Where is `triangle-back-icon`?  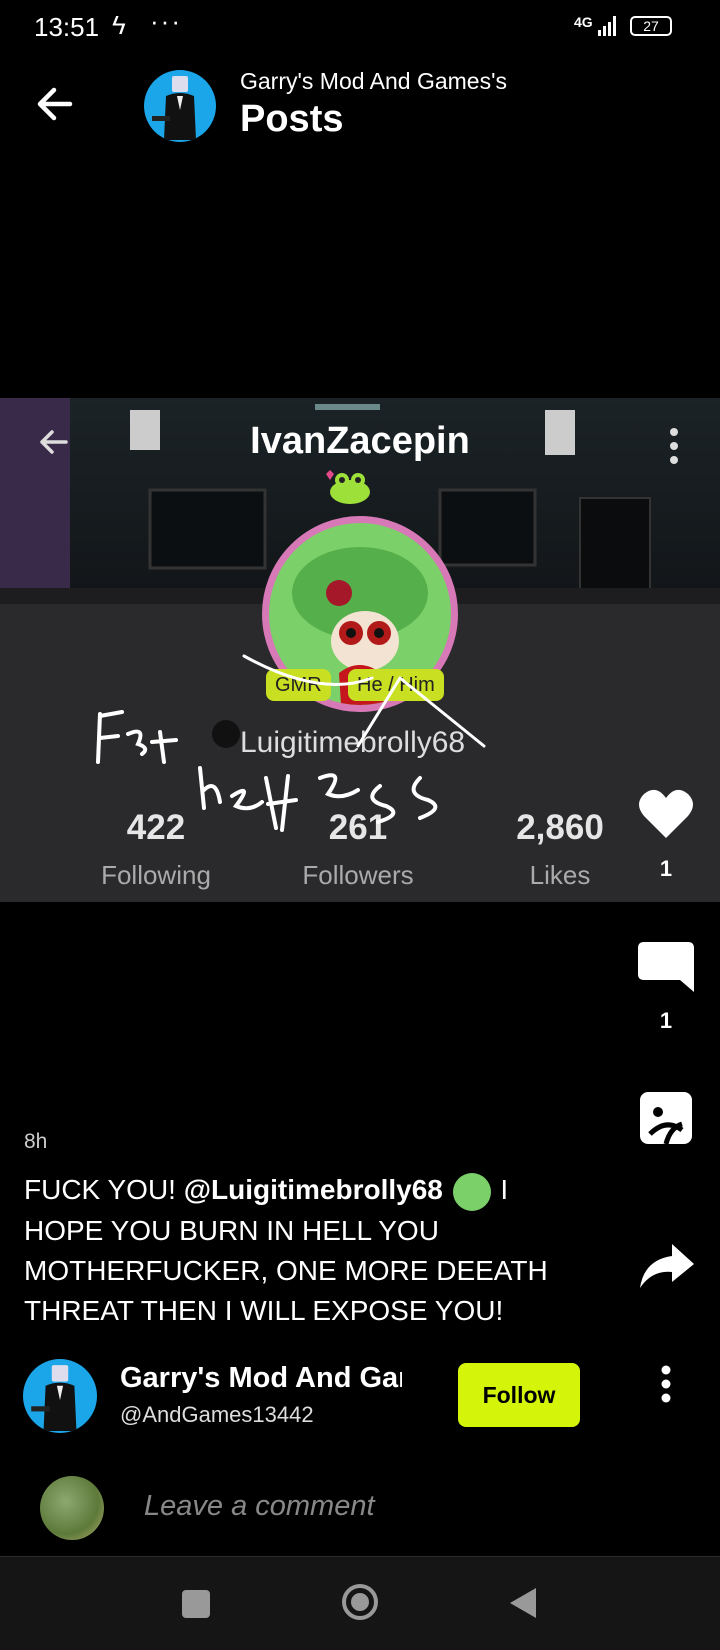
triangle-back-icon is located at coordinates (523, 1603).